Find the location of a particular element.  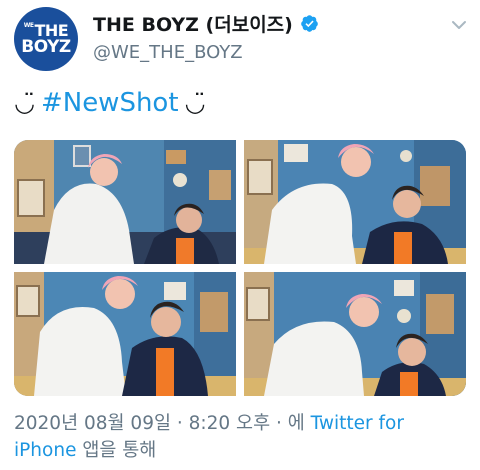

user-handle: @WE_THE_BOYZ is located at coordinates (168, 52).